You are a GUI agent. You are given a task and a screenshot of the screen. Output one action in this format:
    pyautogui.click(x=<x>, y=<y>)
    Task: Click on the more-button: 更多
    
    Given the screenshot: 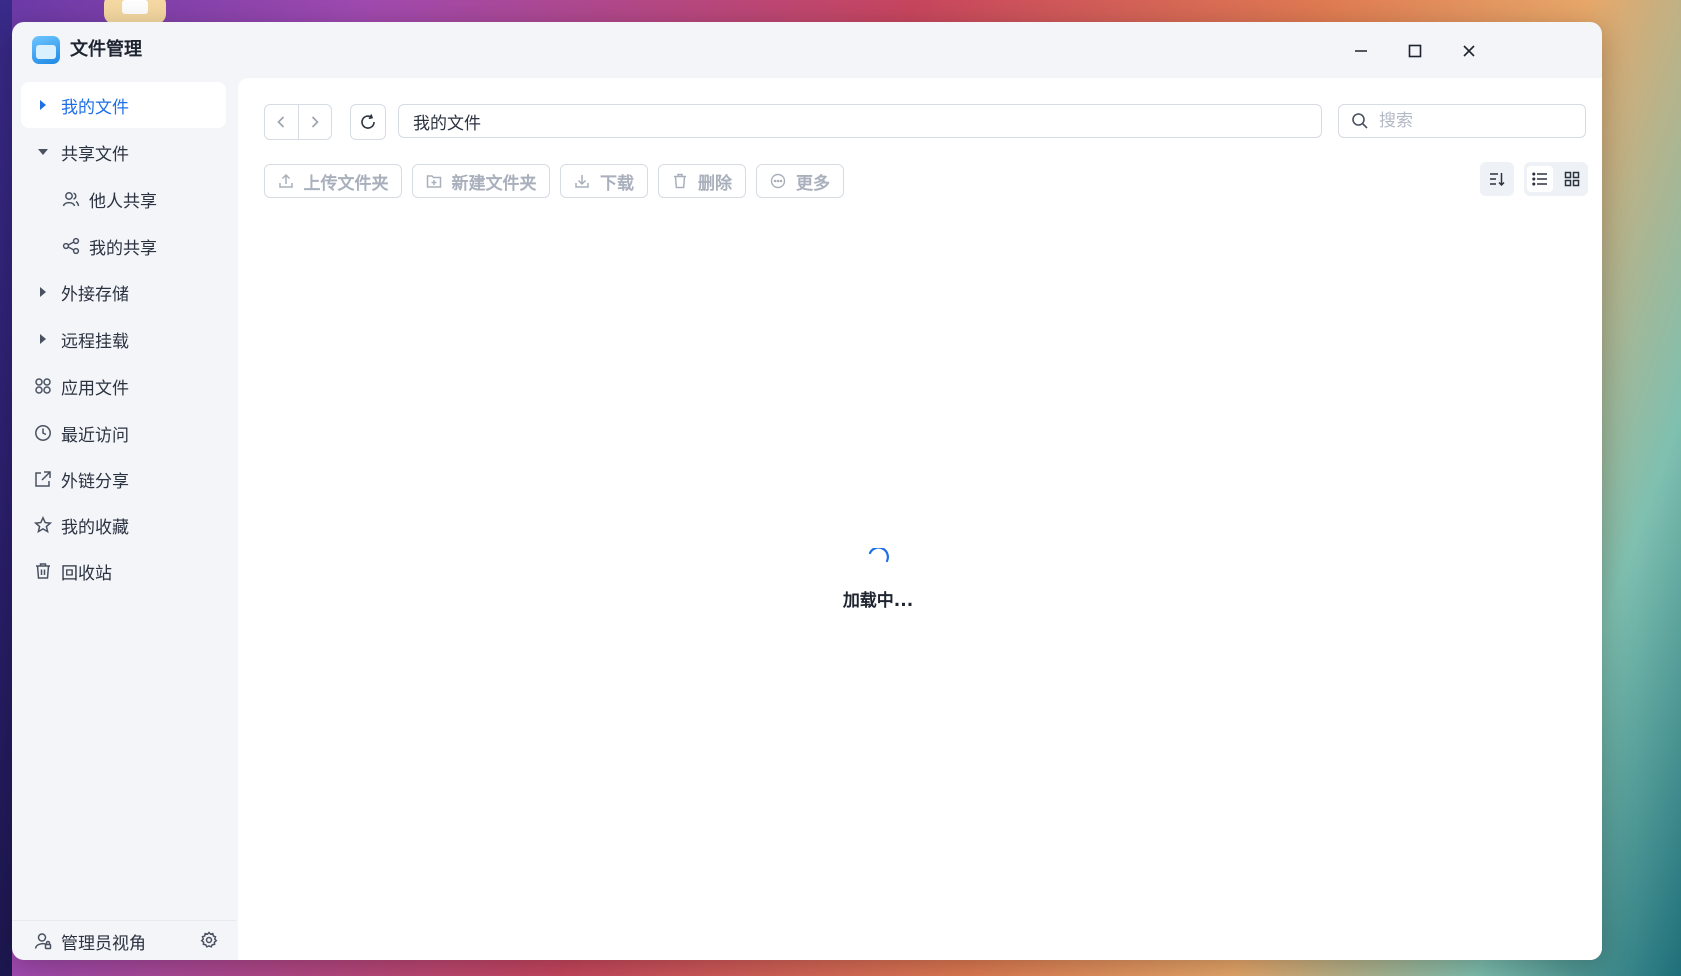 What is the action you would take?
    pyautogui.click(x=800, y=181)
    